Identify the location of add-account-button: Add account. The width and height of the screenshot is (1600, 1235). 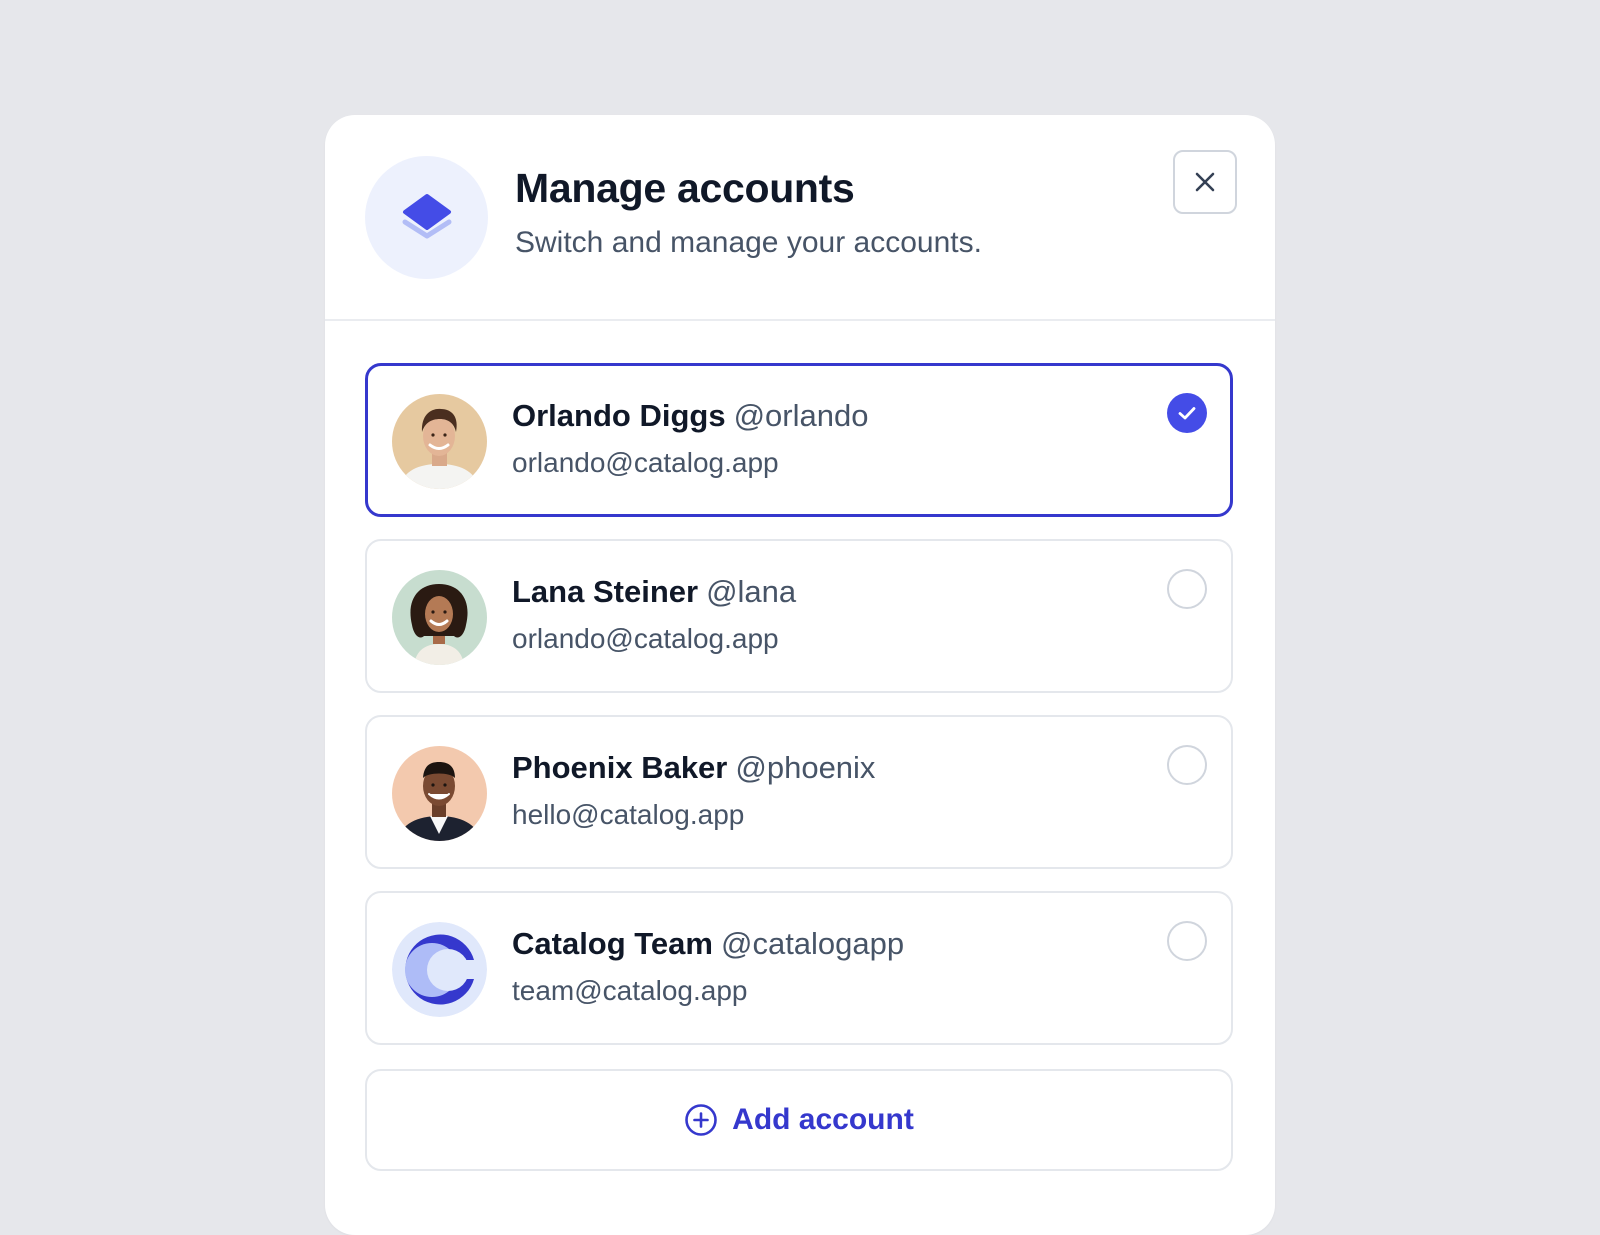
(799, 1120).